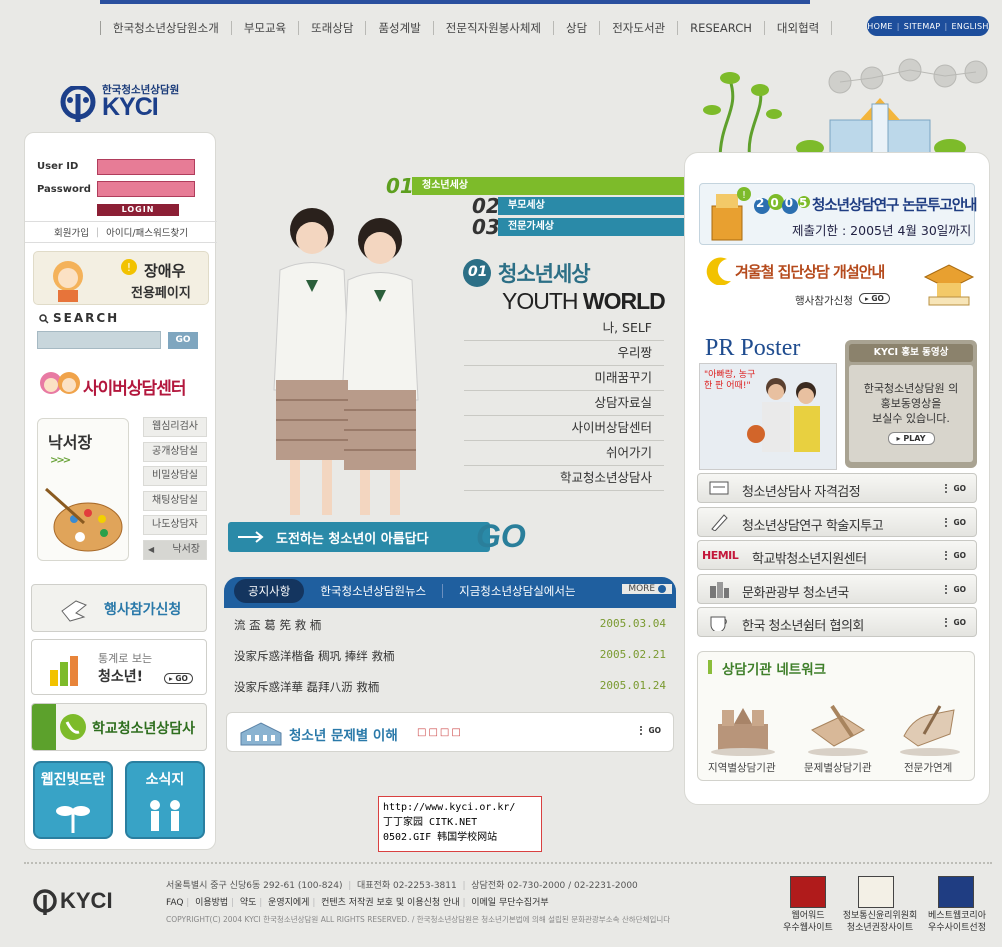 The image size is (1002, 947). I want to click on home-link: HOME, so click(879, 26).